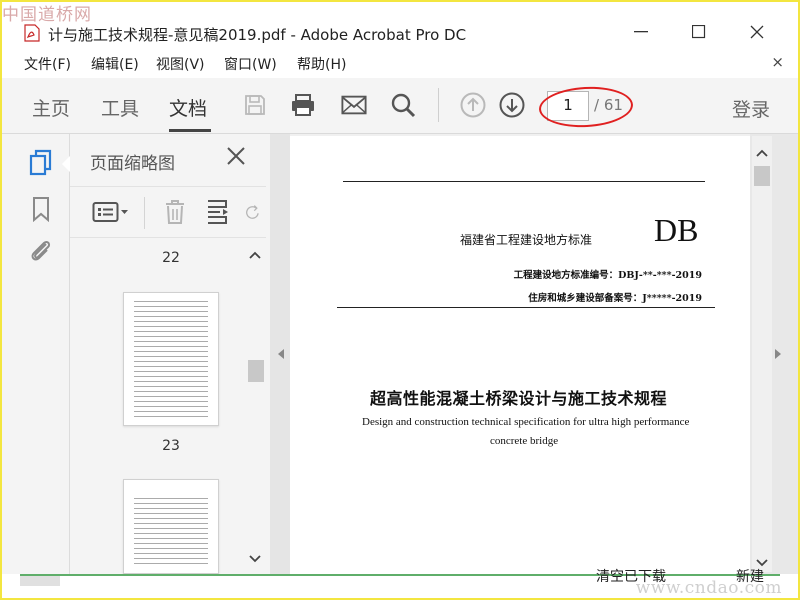 This screenshot has height=600, width=800. What do you see at coordinates (41, 209) in the screenshot?
I see `bookmark-icon` at bounding box center [41, 209].